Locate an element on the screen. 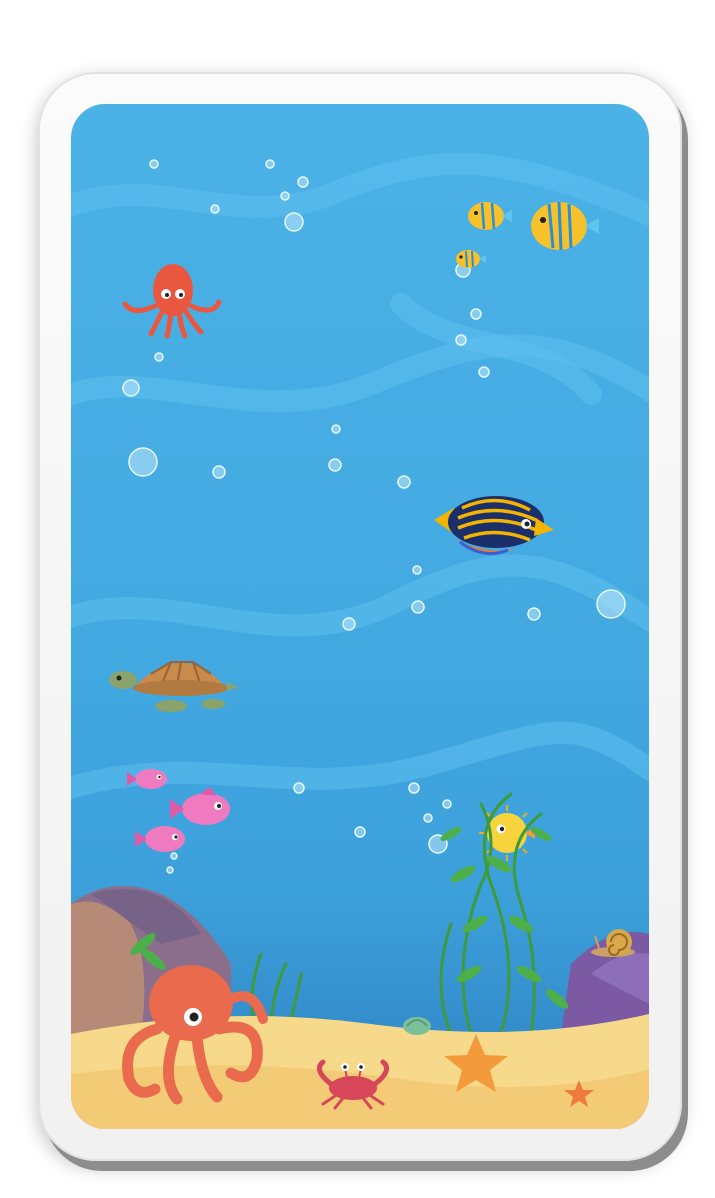 The height and width of the screenshot is (1198, 715). yellow-fish-icon is located at coordinates (527, 234).